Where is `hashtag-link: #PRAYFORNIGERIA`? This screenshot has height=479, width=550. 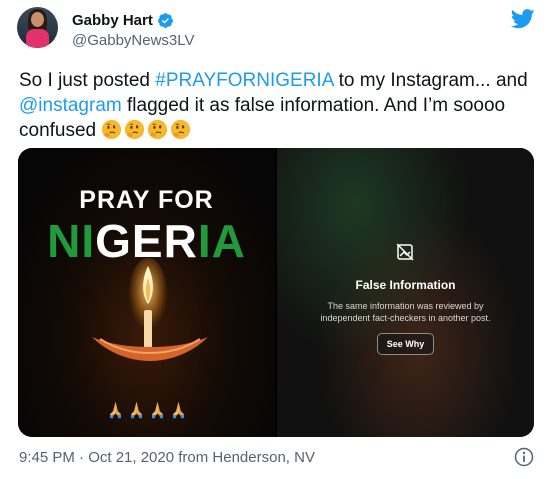
hashtag-link: #PRAYFORNIGERIA is located at coordinates (244, 80).